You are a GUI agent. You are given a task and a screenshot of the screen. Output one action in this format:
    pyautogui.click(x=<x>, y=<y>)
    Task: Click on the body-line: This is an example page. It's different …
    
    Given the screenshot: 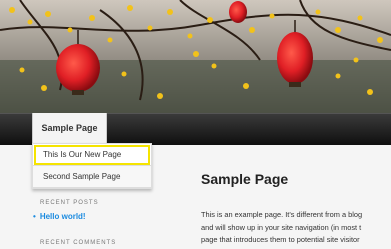 What is the action you would take?
    pyautogui.click(x=282, y=214)
    